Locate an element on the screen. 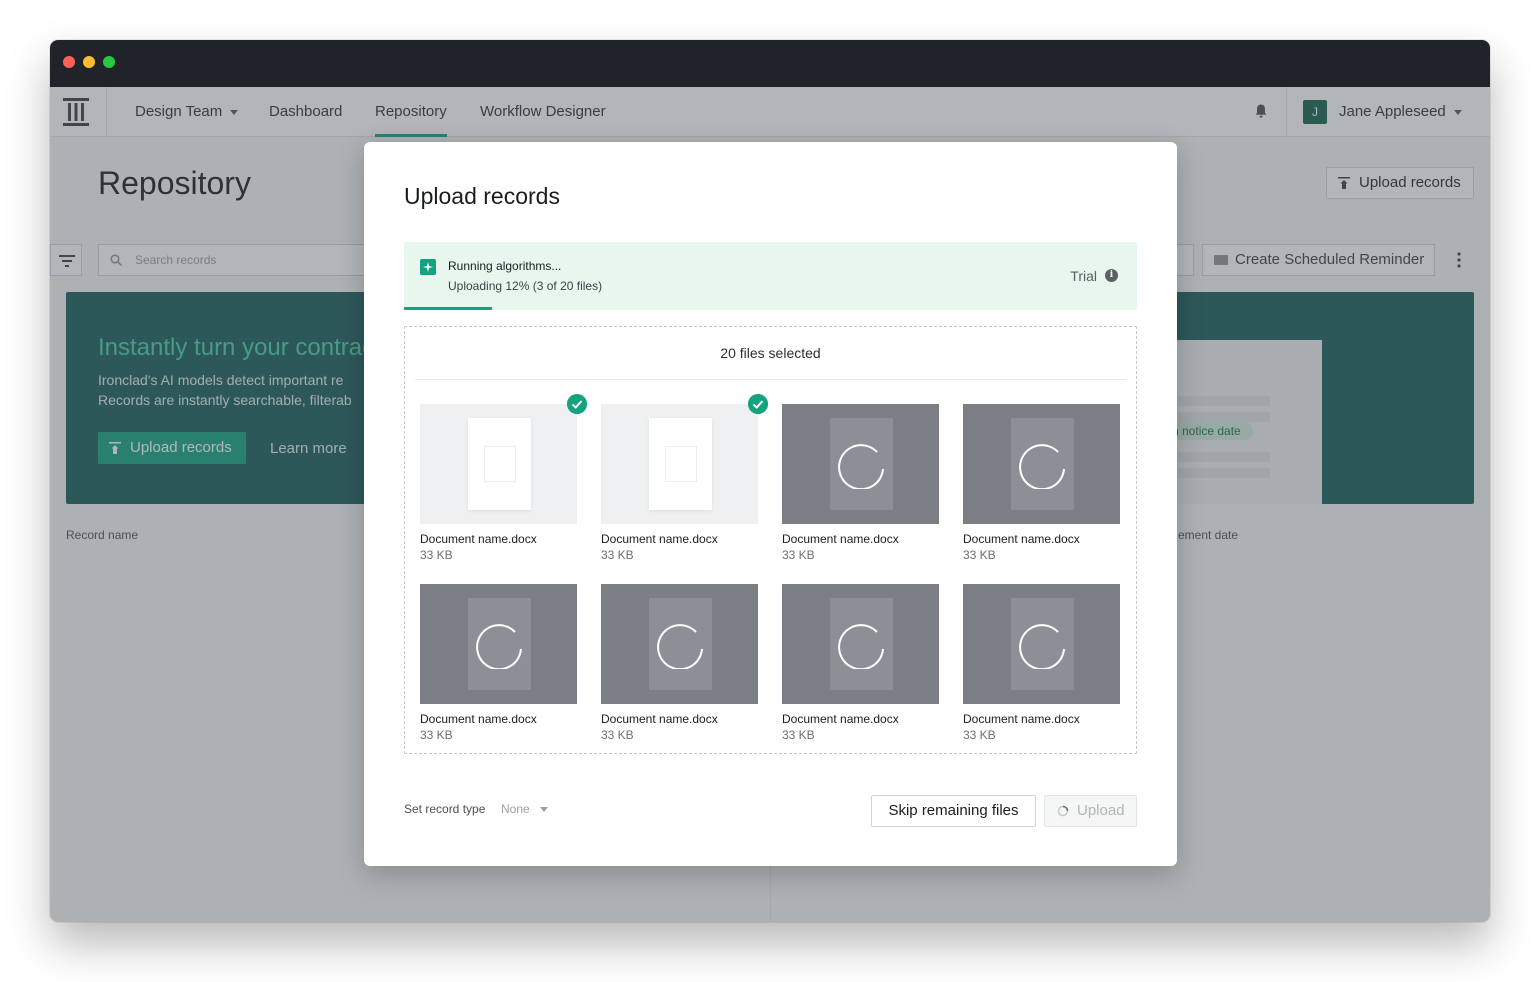 The image size is (1540, 982). trial-label: Trial is located at coordinates (1083, 276).